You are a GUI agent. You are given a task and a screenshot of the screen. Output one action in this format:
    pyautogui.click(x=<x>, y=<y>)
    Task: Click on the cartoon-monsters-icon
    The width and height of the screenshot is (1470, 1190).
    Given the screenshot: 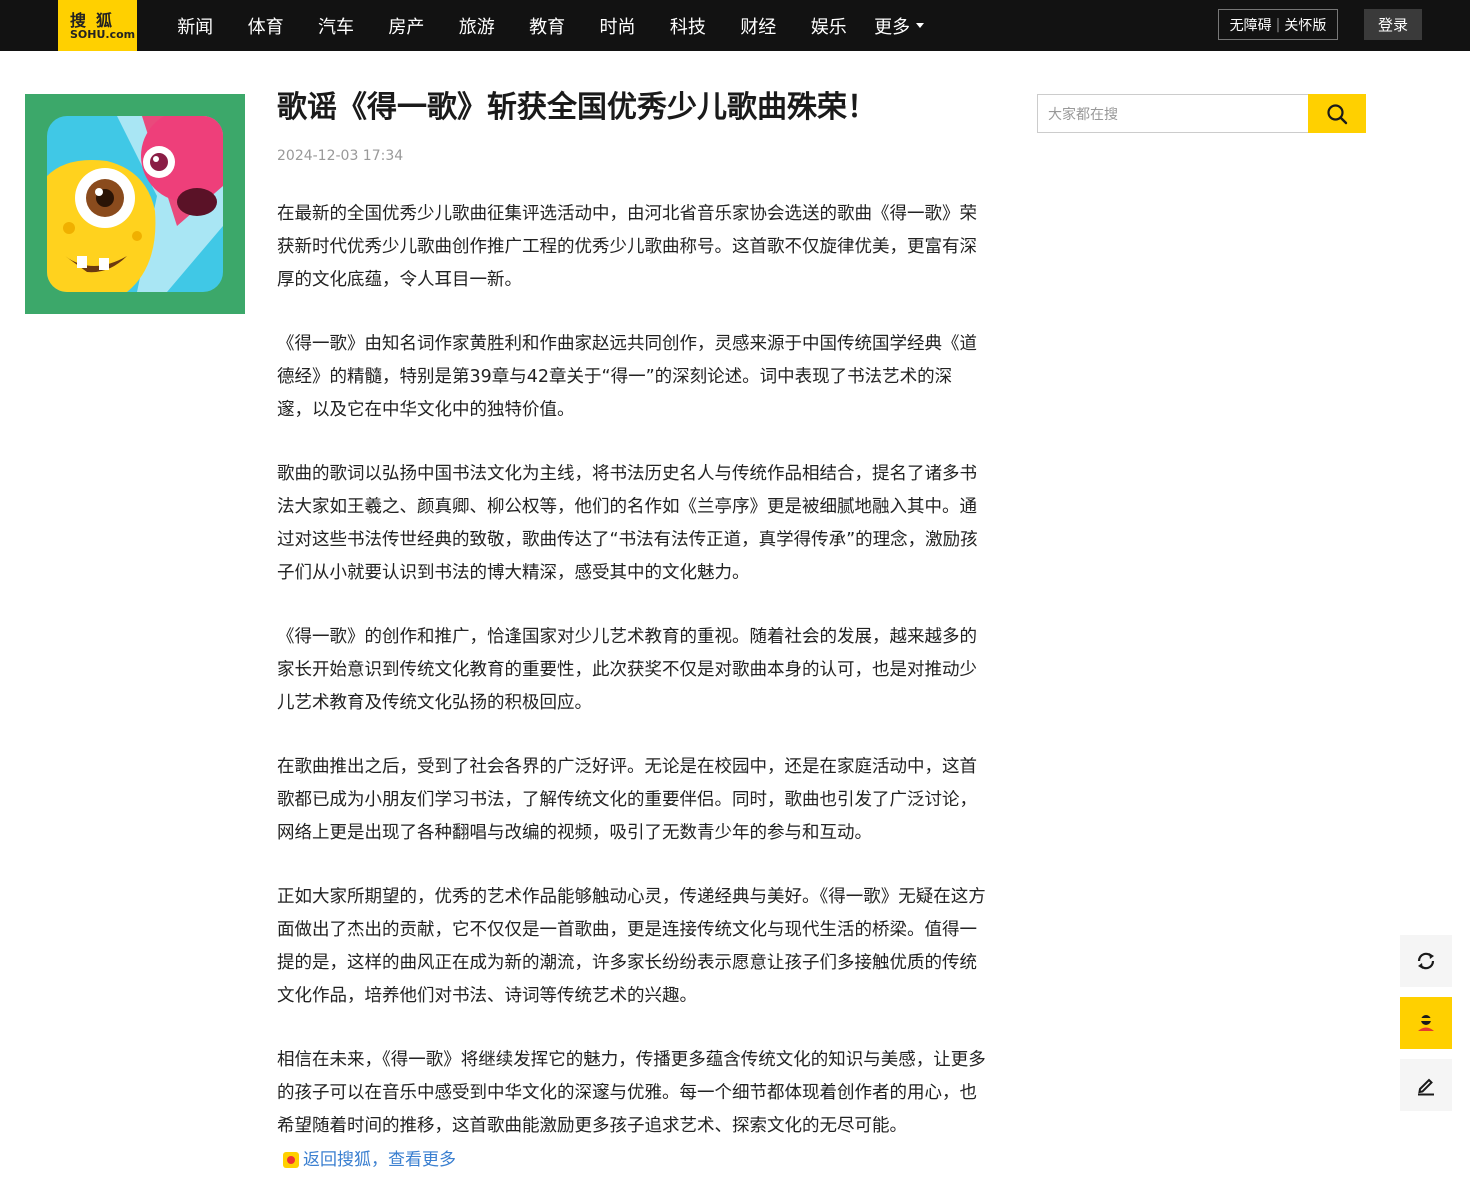 What is the action you would take?
    pyautogui.click(x=135, y=204)
    